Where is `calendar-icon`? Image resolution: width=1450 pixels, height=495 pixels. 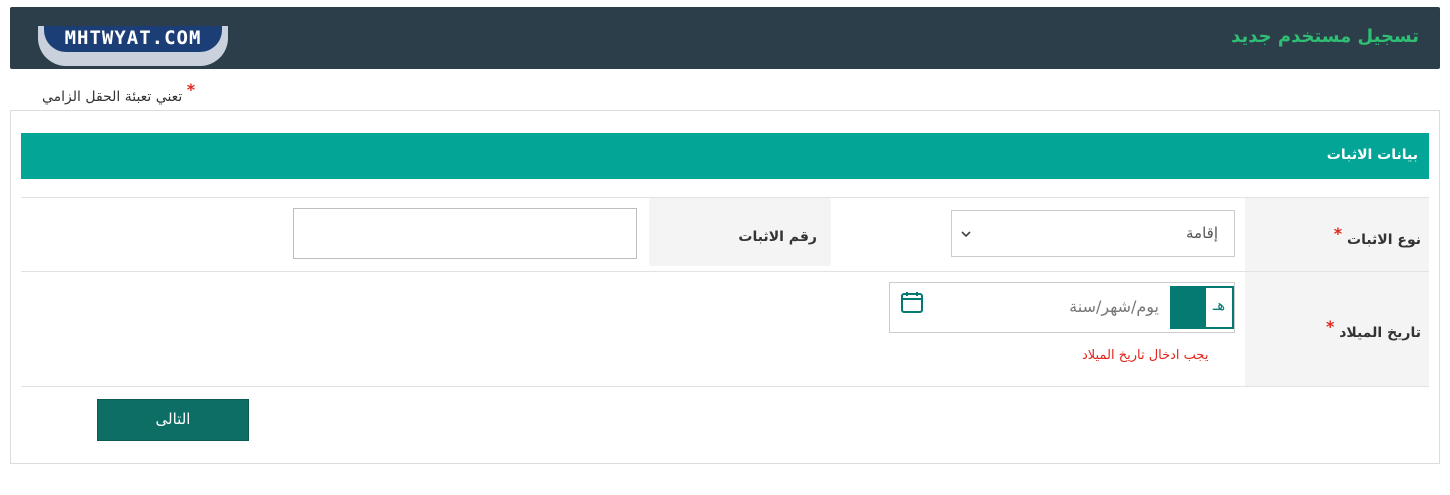
calendar-icon is located at coordinates (912, 302).